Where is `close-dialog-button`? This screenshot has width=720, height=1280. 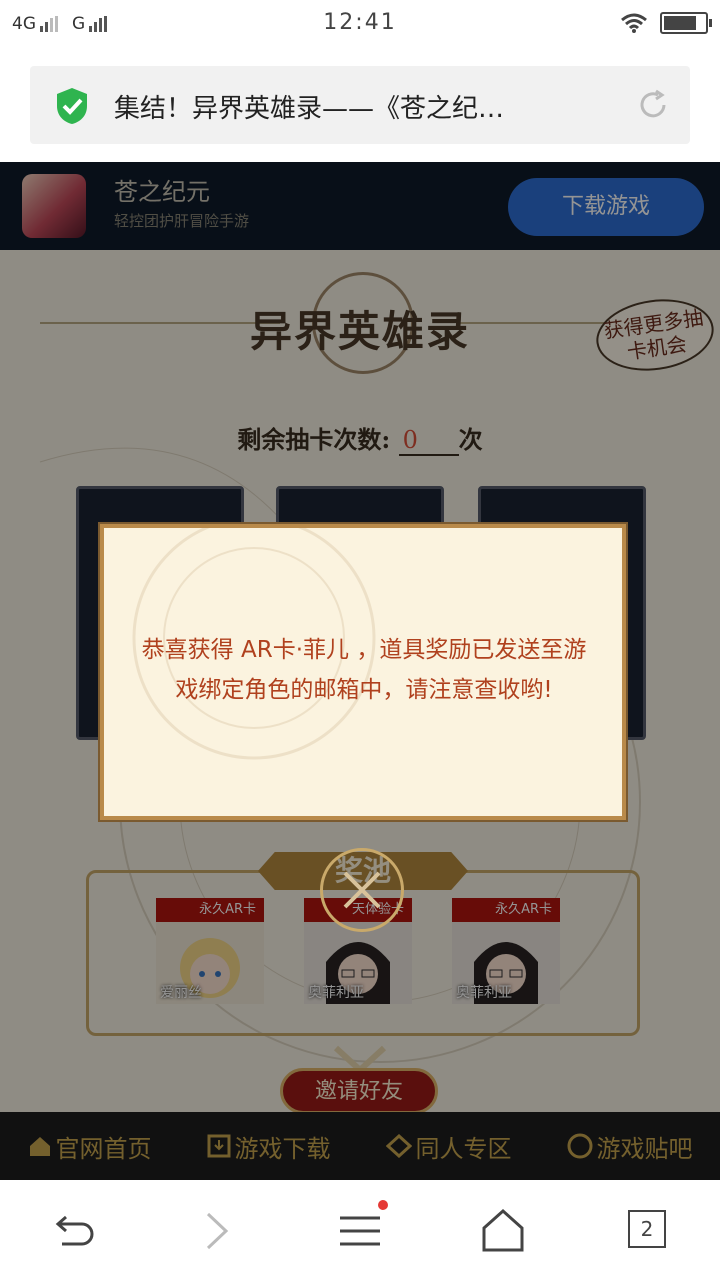
close-dialog-button is located at coordinates (362, 890).